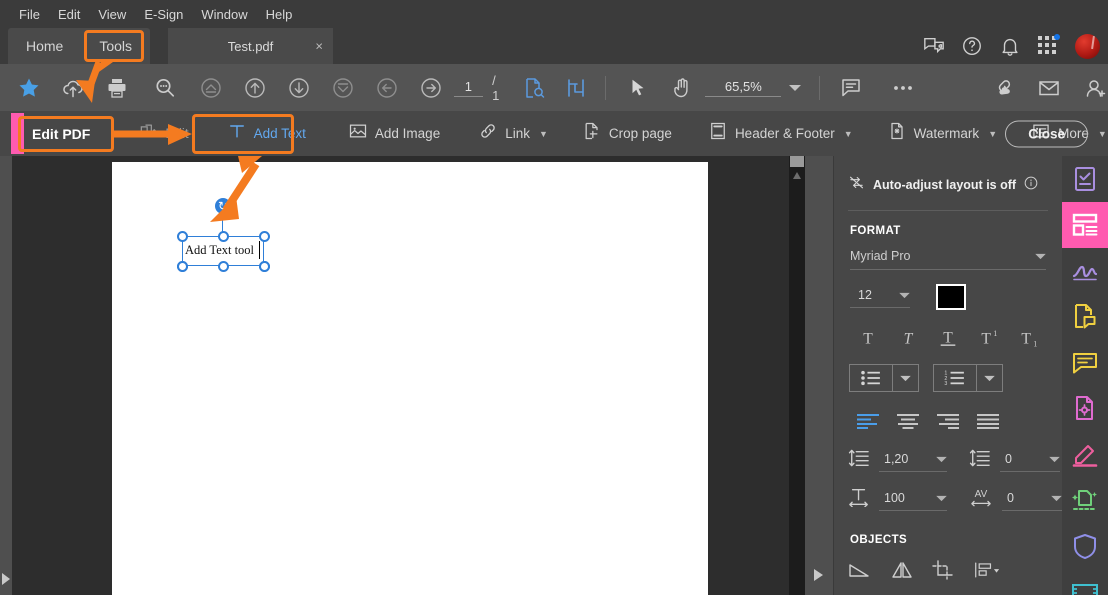 The image size is (1108, 595). I want to click on align-left-button, so click(868, 421).